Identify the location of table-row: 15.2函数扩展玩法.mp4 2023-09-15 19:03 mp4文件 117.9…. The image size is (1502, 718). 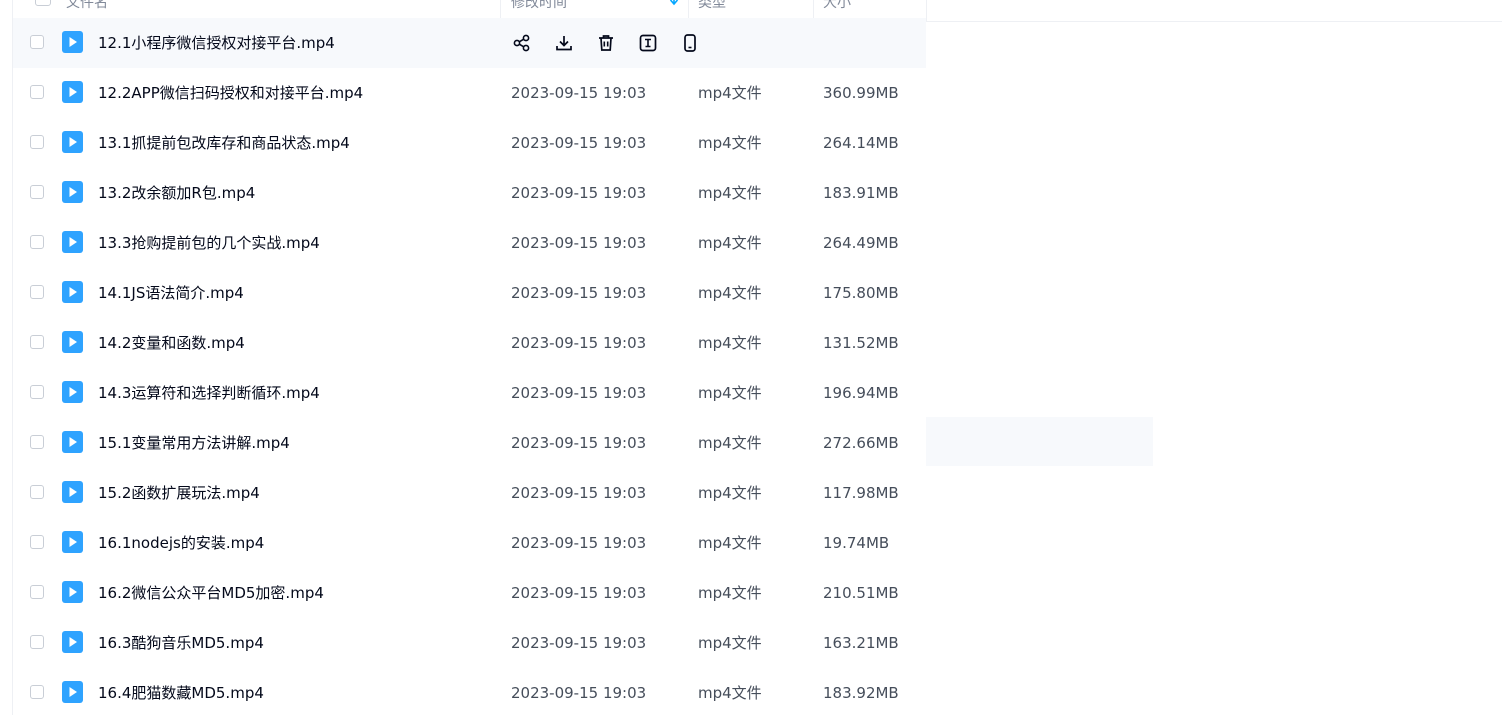
(469, 493).